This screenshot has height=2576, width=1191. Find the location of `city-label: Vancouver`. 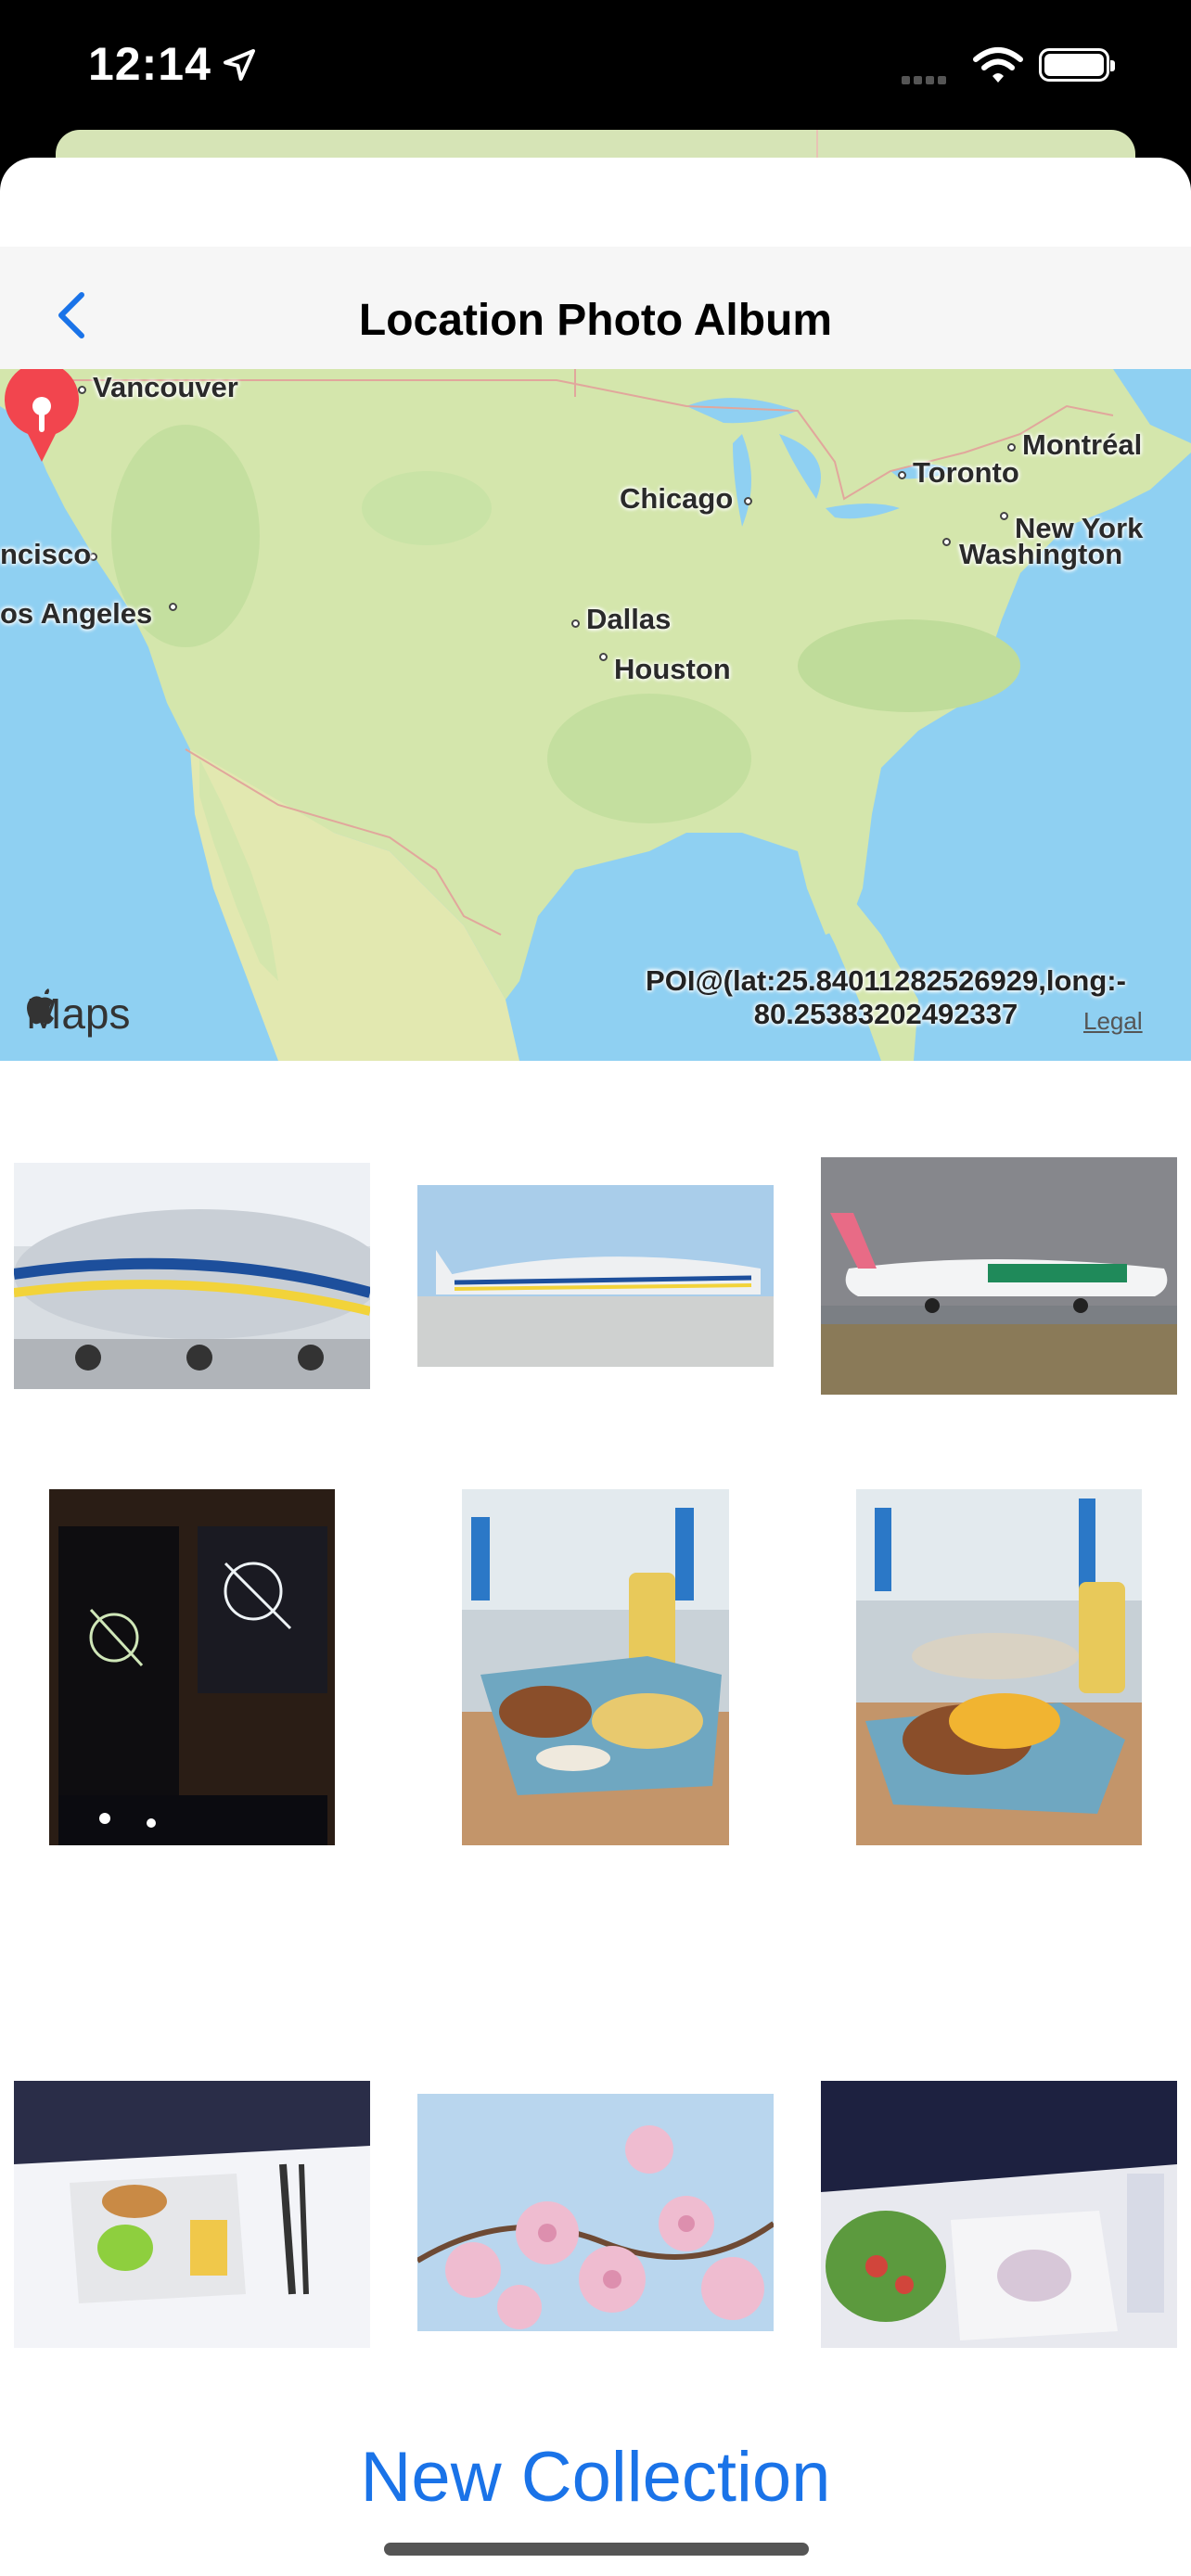

city-label: Vancouver is located at coordinates (165, 387).